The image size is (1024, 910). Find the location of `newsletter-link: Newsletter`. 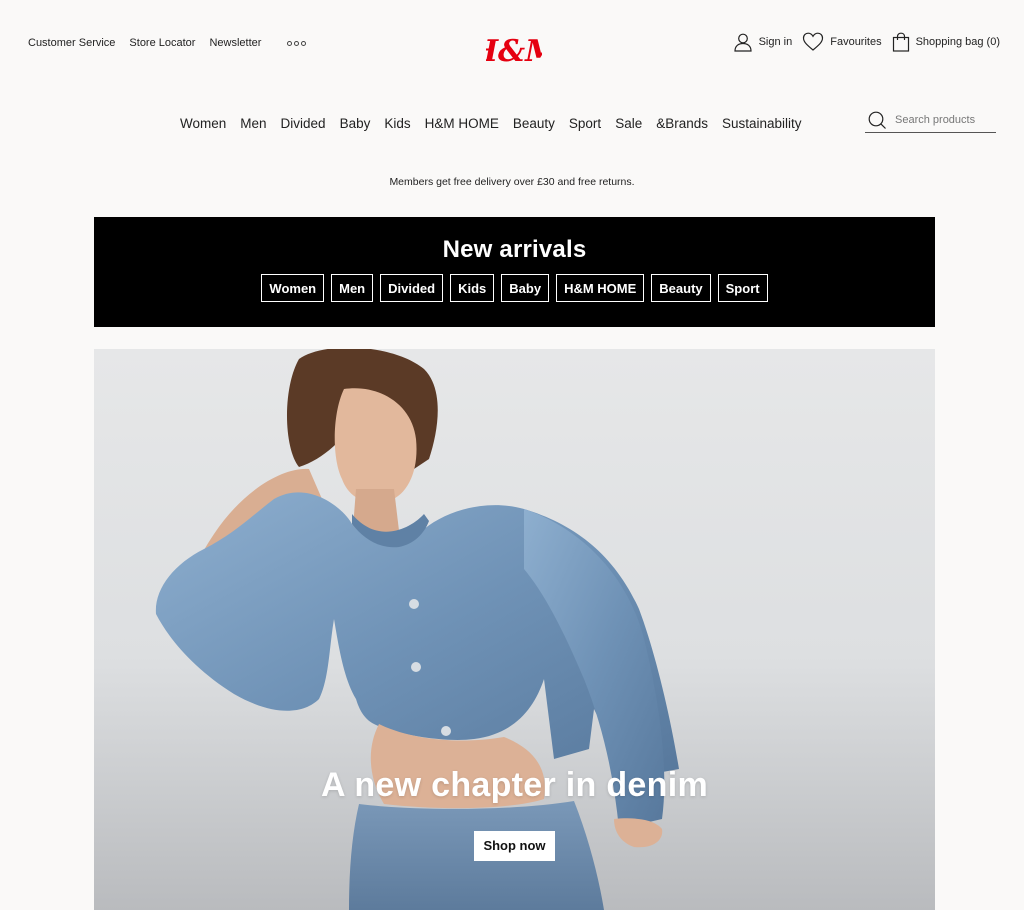

newsletter-link: Newsletter is located at coordinates (235, 43).